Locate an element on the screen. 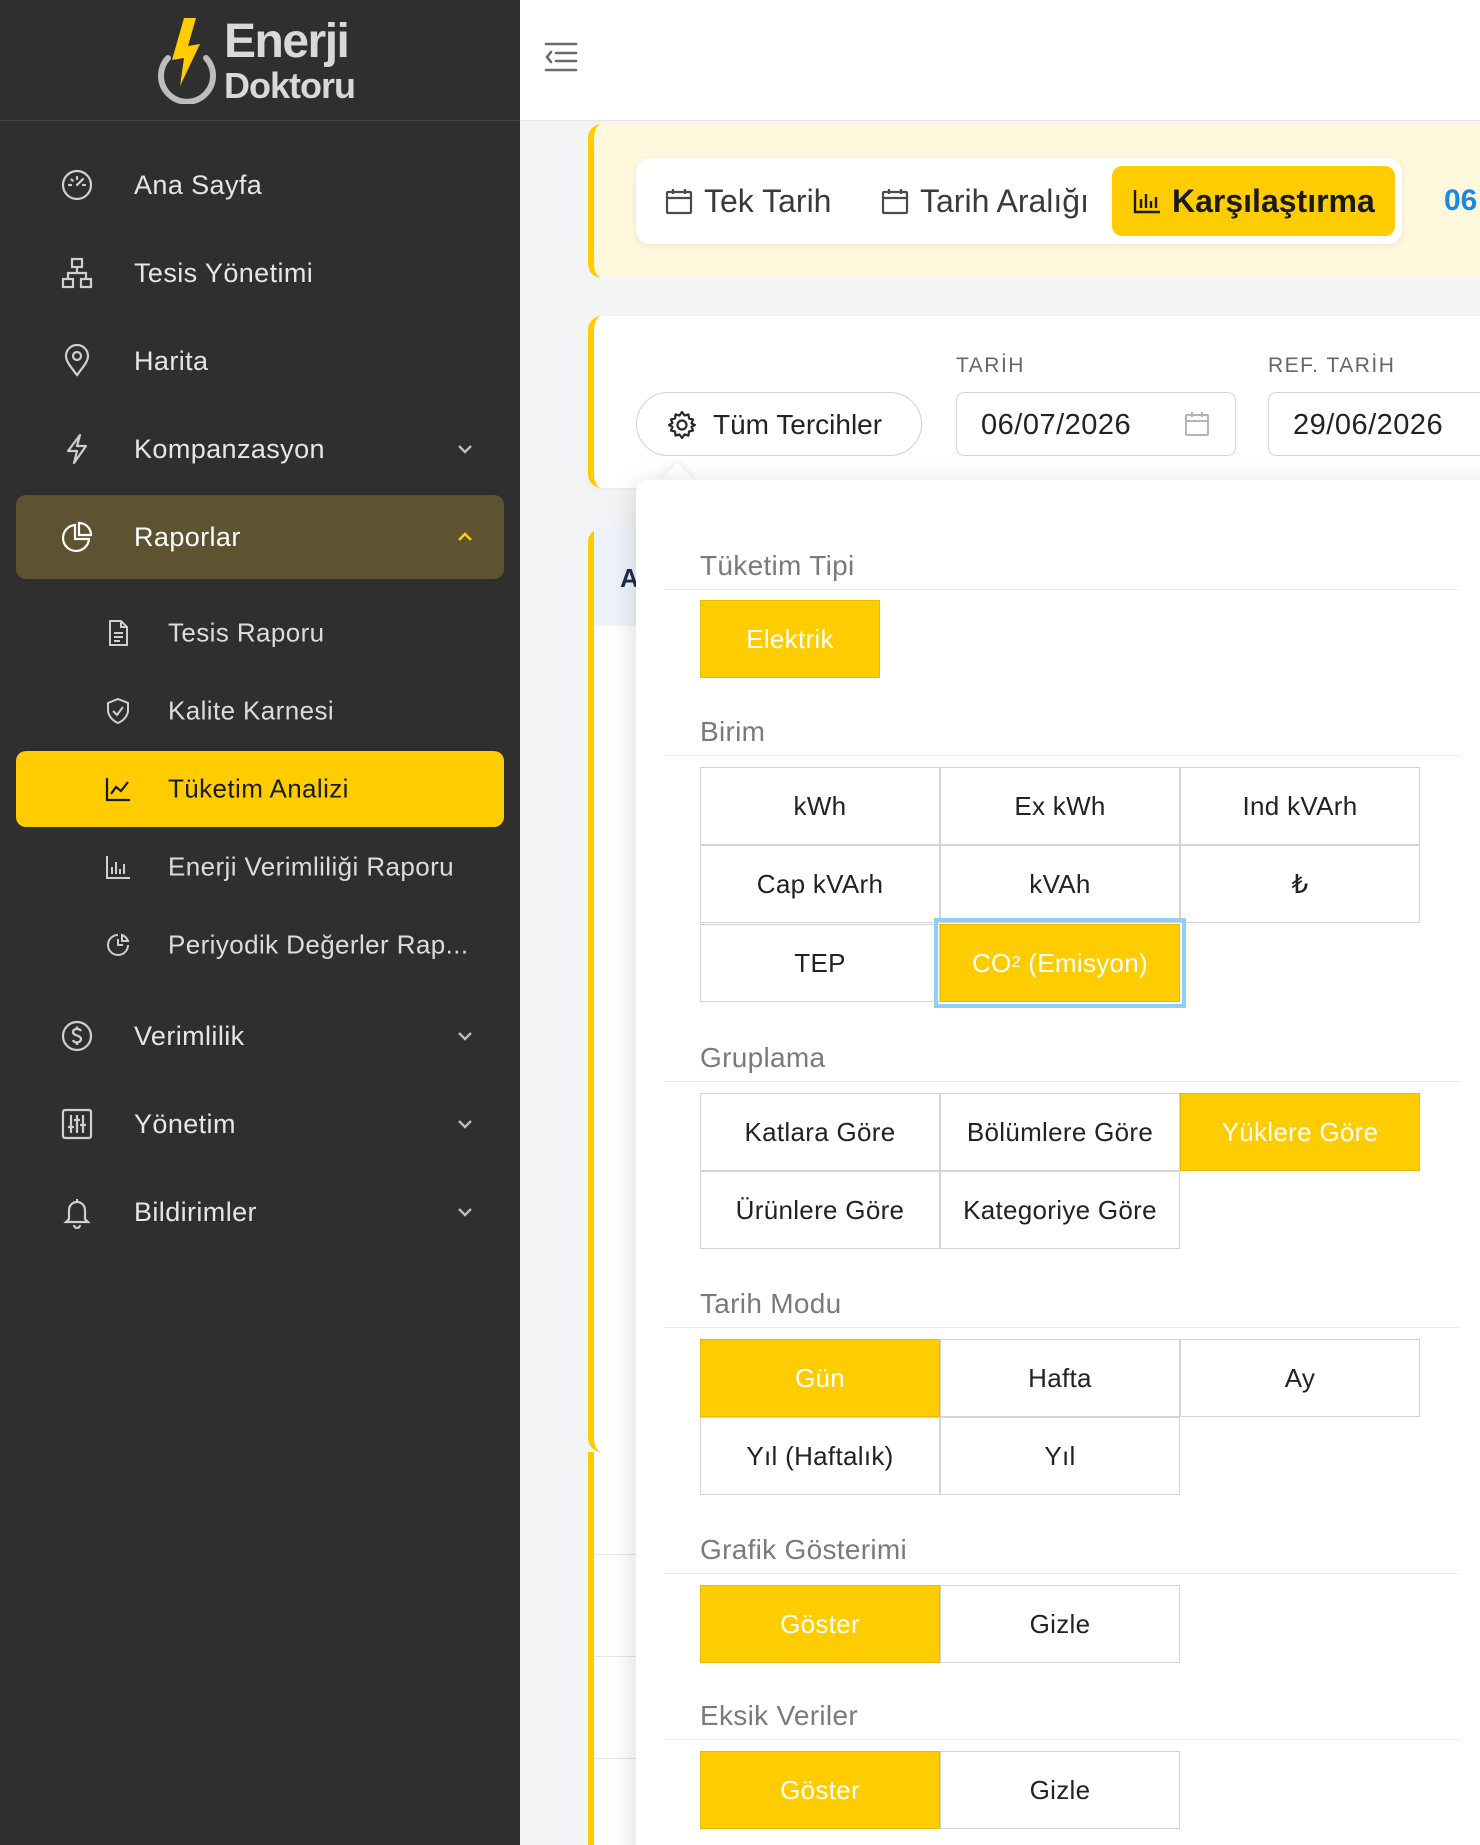 The height and width of the screenshot is (1845, 1480). option-chart-gizle: Gizle is located at coordinates (1060, 1624).